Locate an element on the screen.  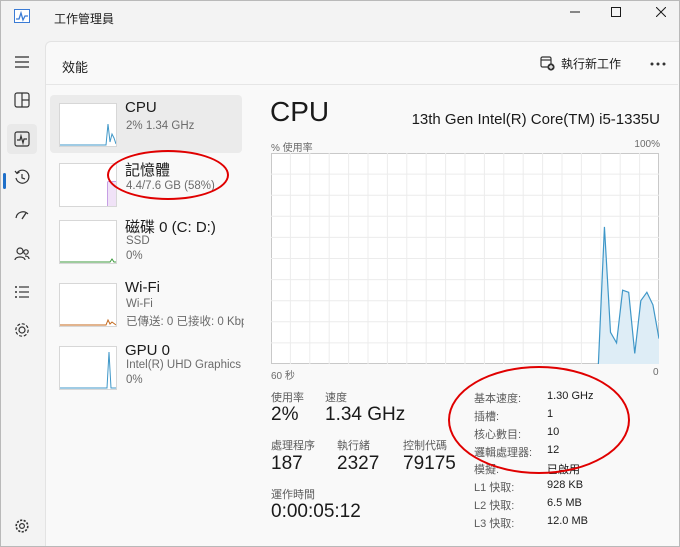
spec-l1-cache-value: 928 KB is located at coordinates (565, 485).